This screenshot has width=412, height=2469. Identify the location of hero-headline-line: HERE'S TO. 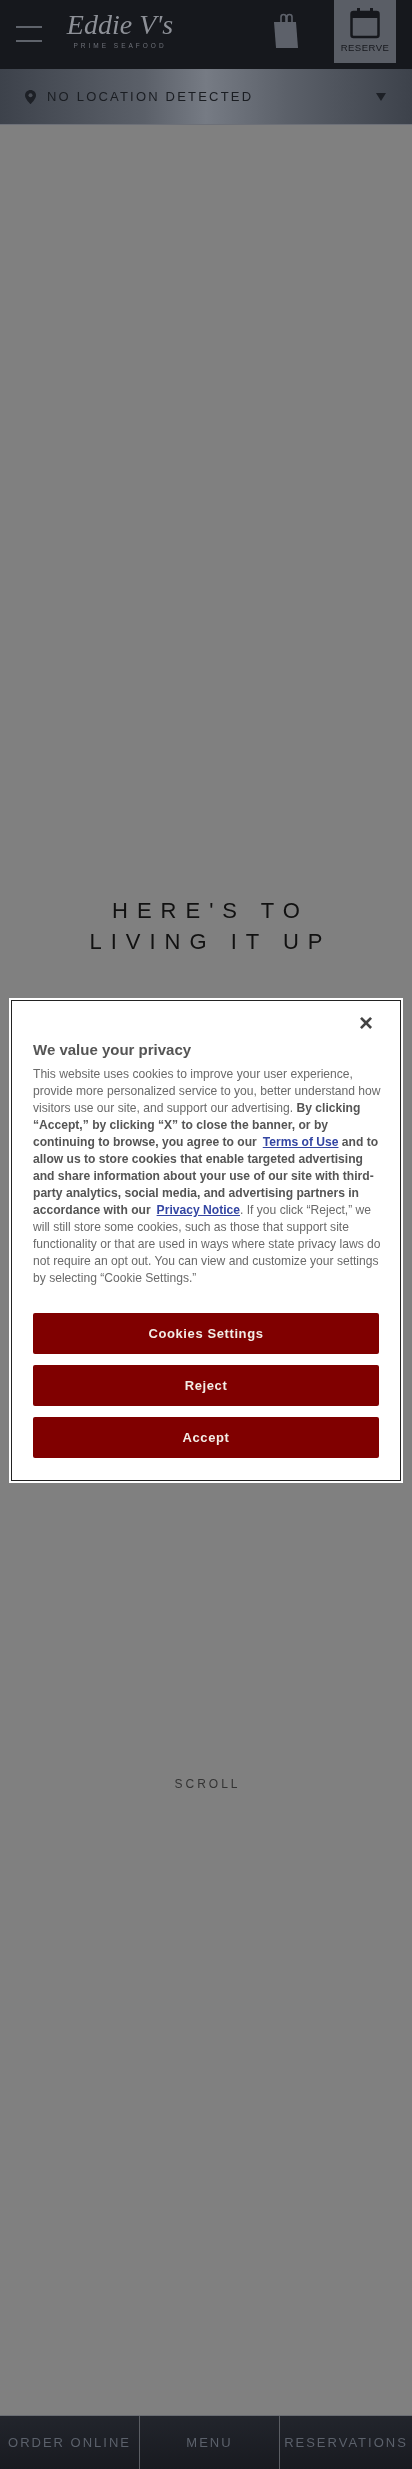
(210, 911).